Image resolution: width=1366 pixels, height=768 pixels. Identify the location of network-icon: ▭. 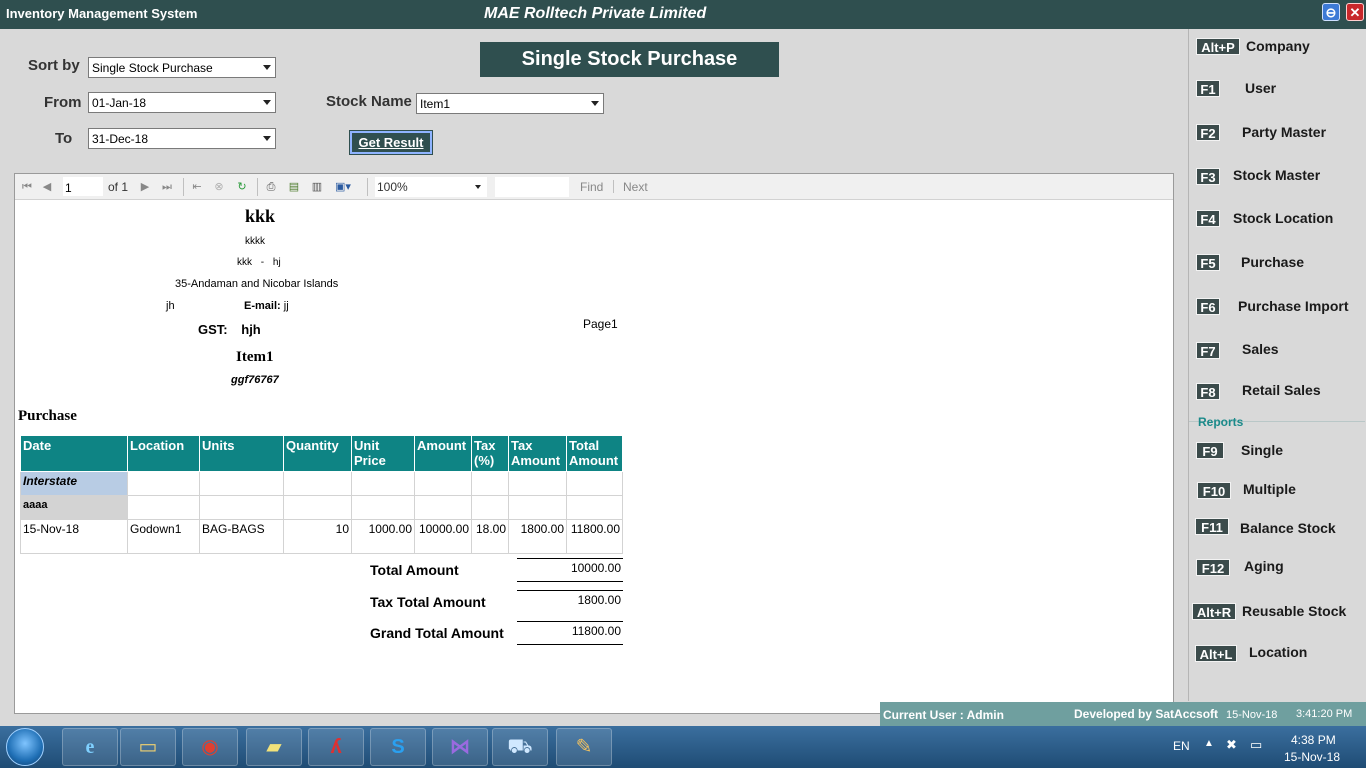
(1256, 745).